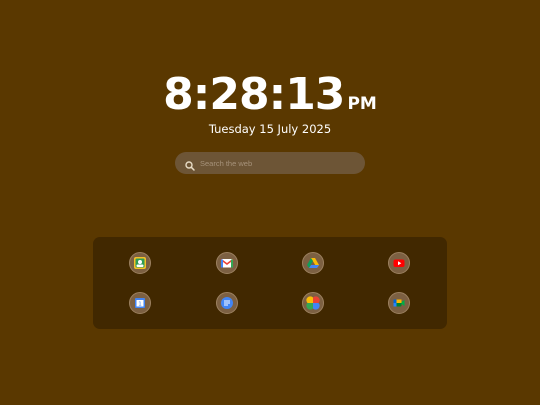 This screenshot has width=540, height=405. What do you see at coordinates (190, 164) in the screenshot?
I see `search-icon` at bounding box center [190, 164].